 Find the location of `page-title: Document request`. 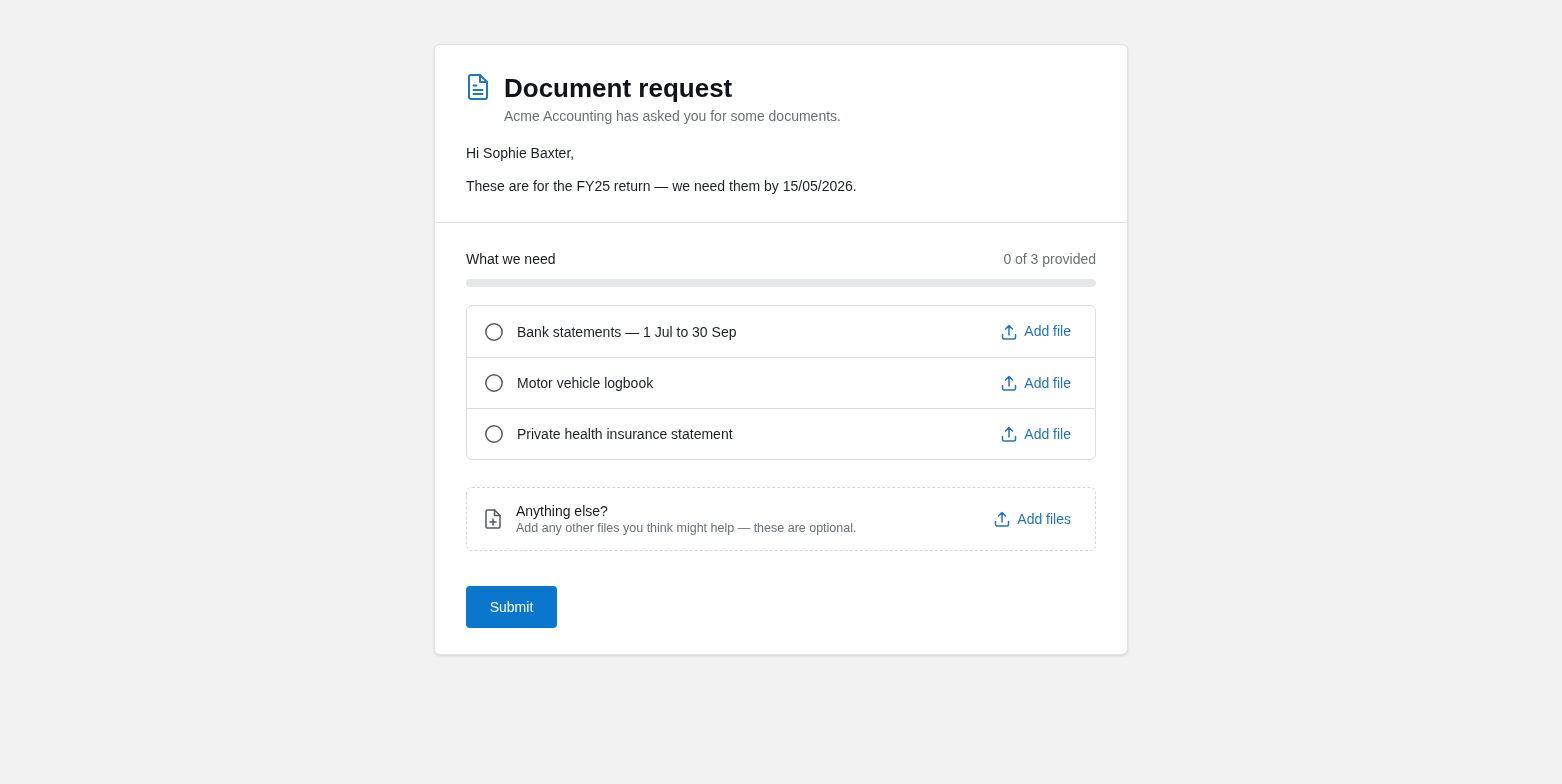

page-title: Document request is located at coordinates (619, 88).